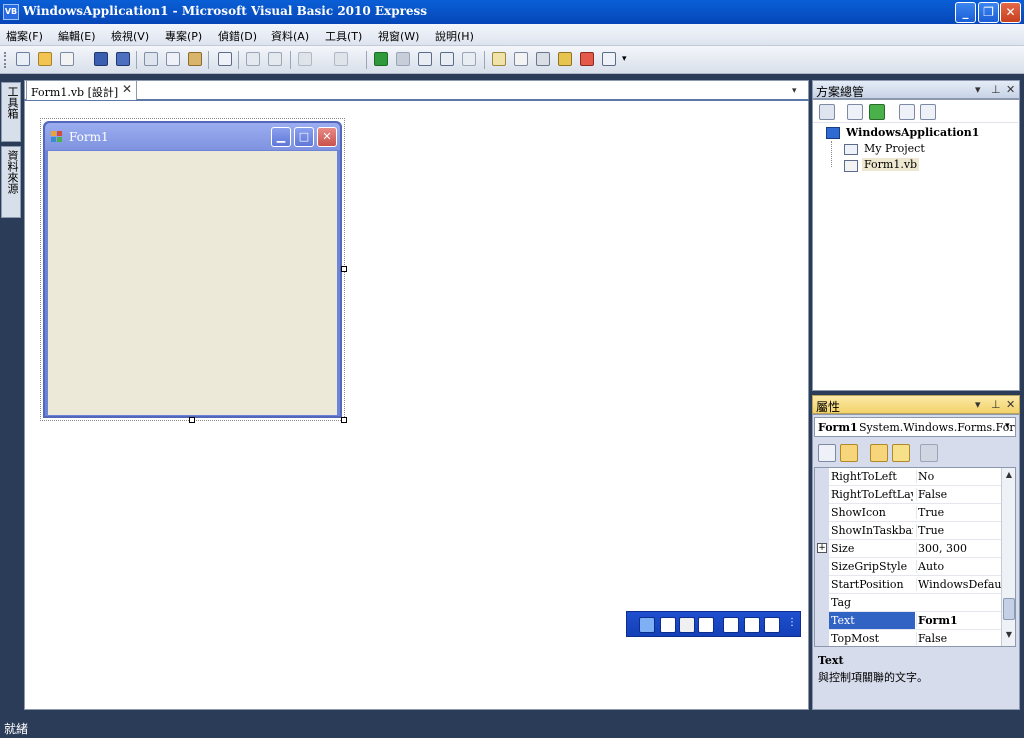 The height and width of the screenshot is (738, 1024). What do you see at coordinates (877, 112) in the screenshot?
I see `refresh-icon` at bounding box center [877, 112].